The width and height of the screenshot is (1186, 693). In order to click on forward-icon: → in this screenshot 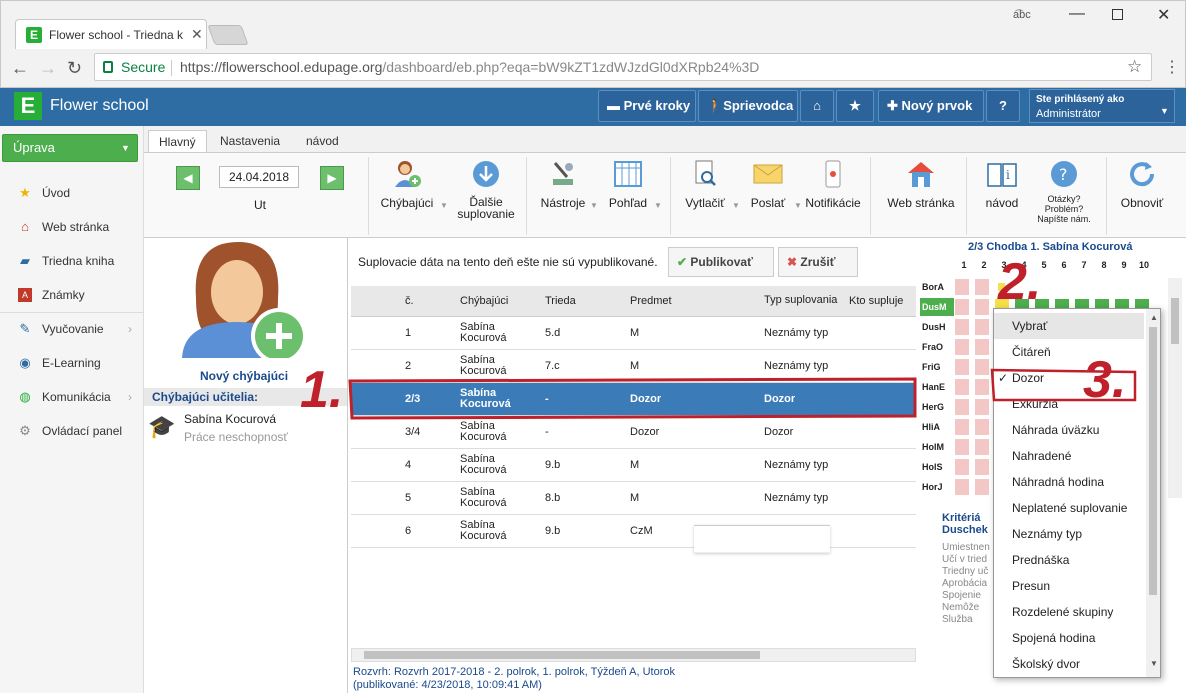, I will do `click(48, 68)`.